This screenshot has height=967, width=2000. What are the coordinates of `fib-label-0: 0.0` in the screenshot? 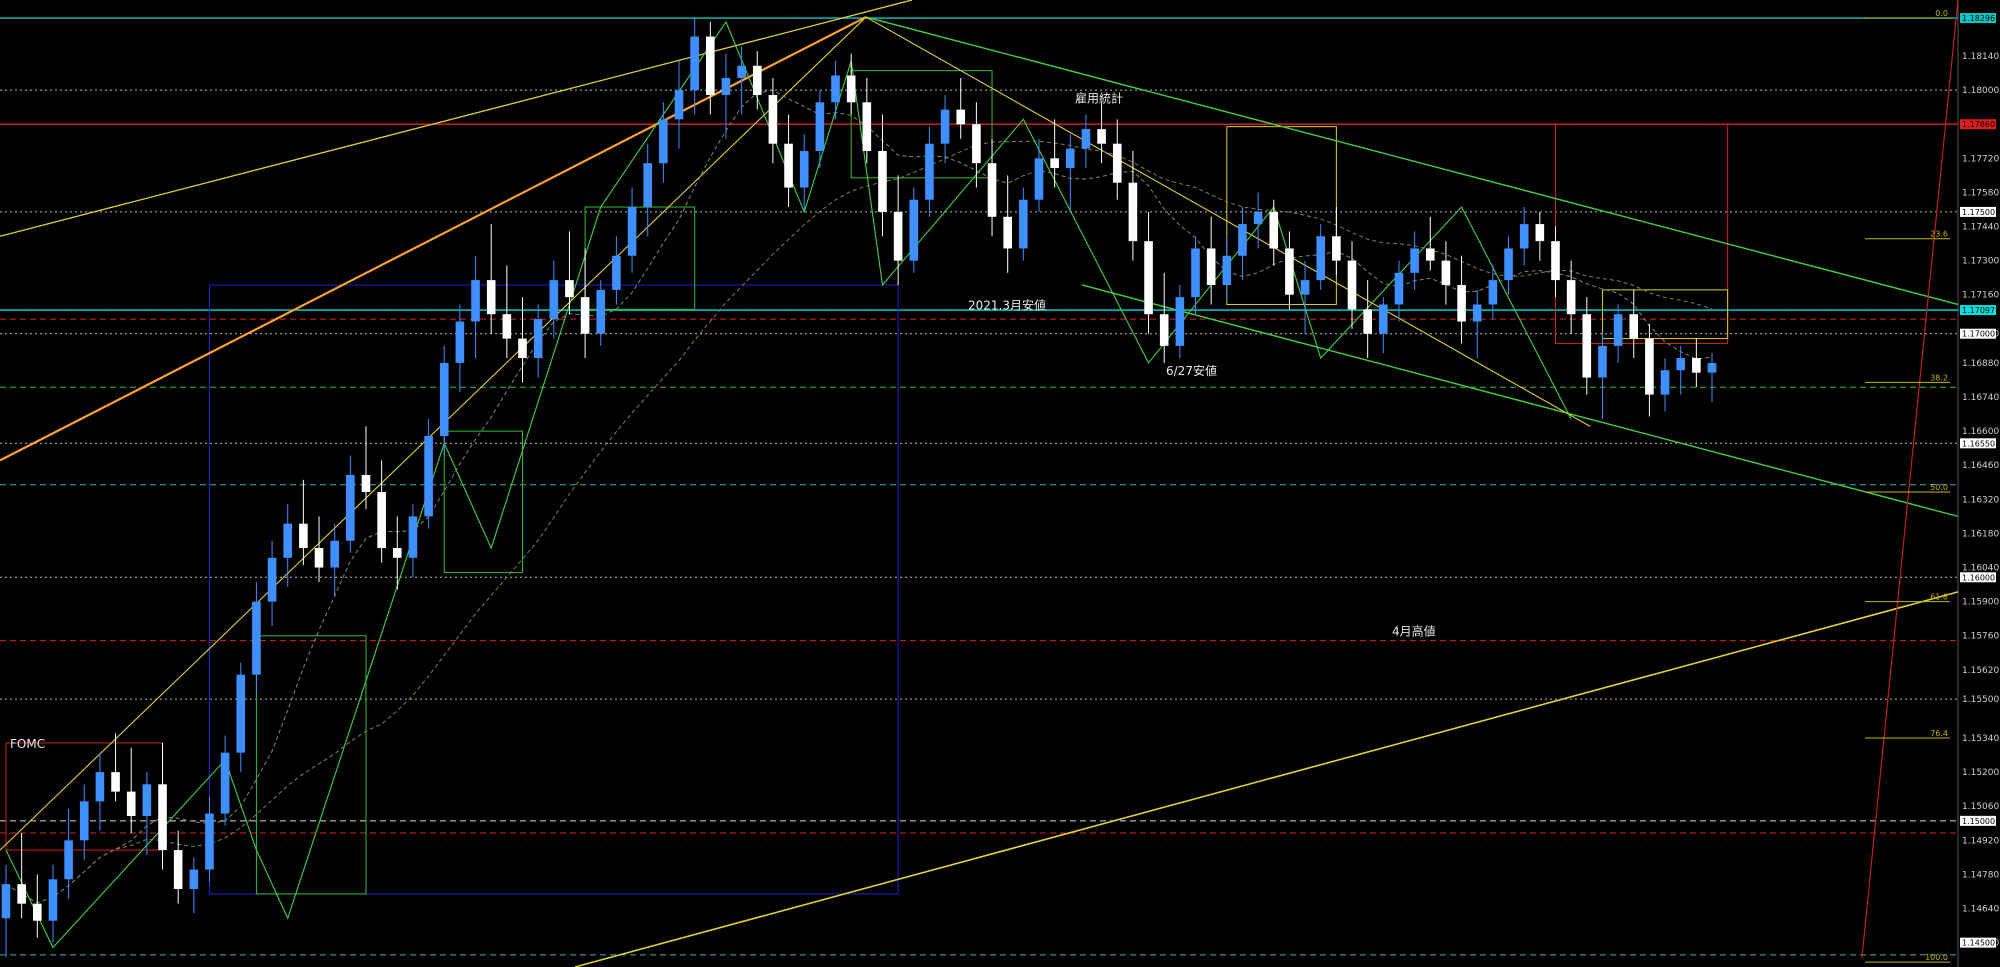 It's located at (1941, 13).